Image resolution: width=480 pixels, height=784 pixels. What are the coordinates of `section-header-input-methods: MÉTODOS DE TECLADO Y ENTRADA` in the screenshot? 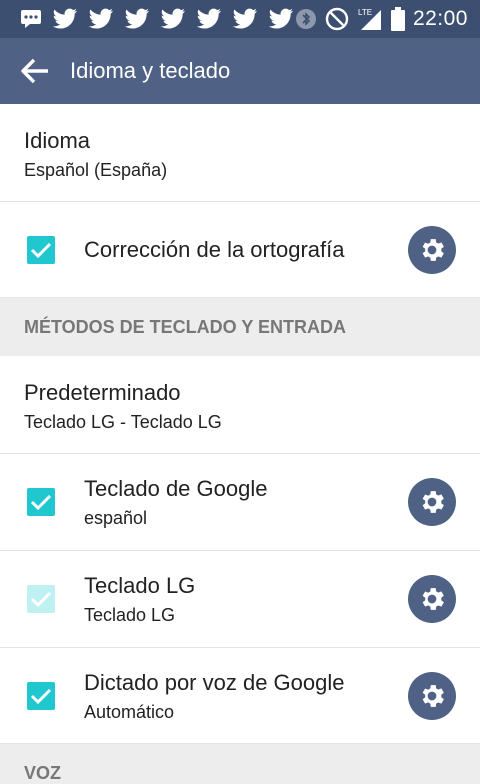 It's located at (240, 327).